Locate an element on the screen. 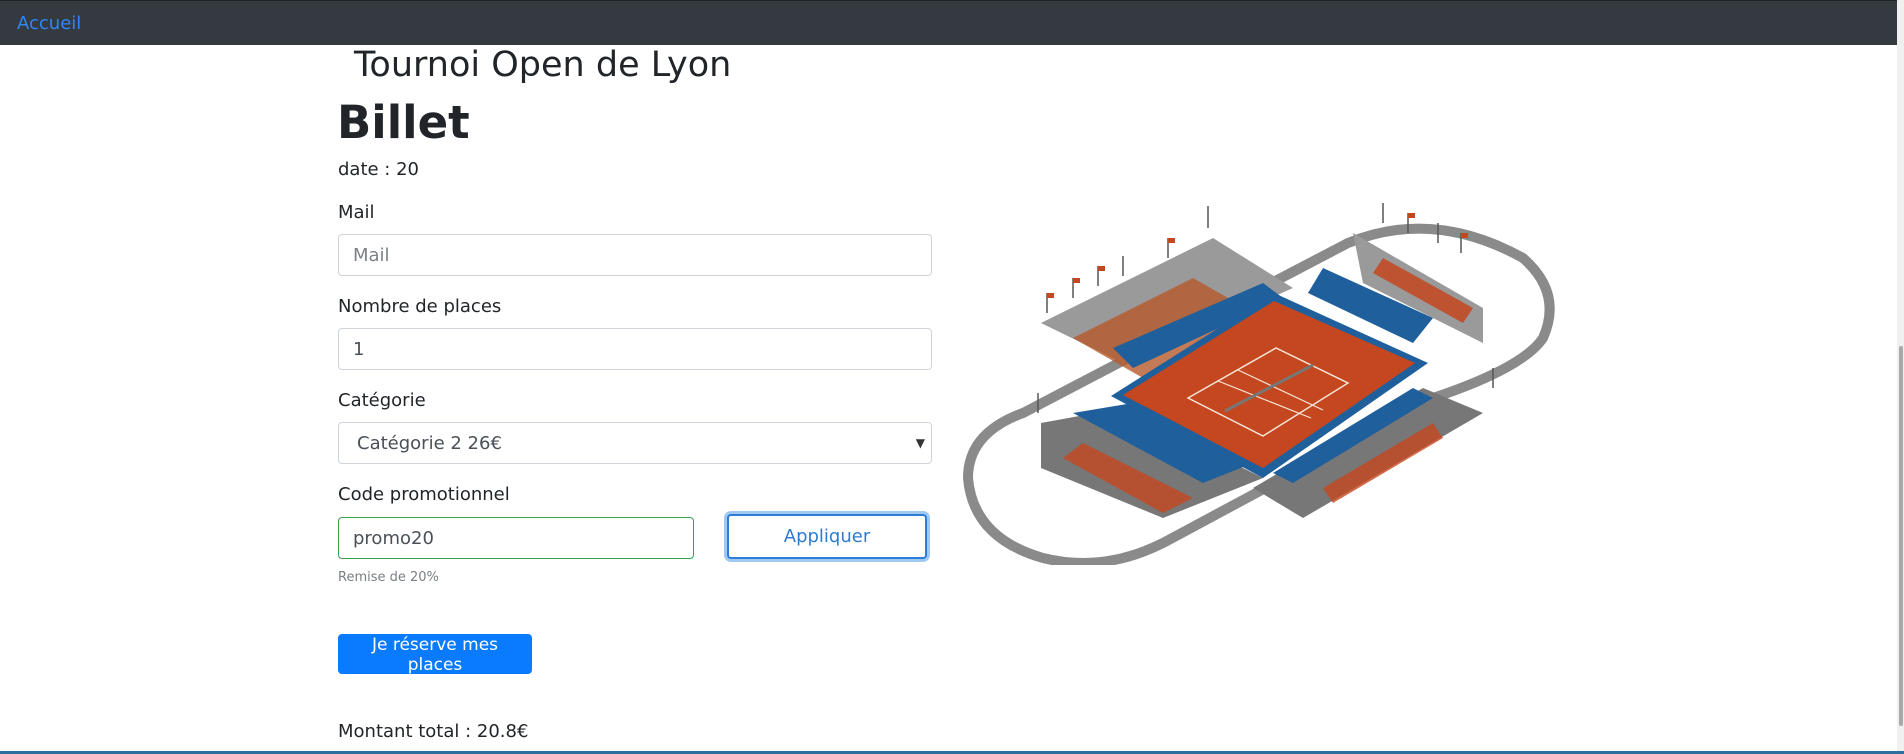  nav-home-link: Accueil is located at coordinates (49, 23).